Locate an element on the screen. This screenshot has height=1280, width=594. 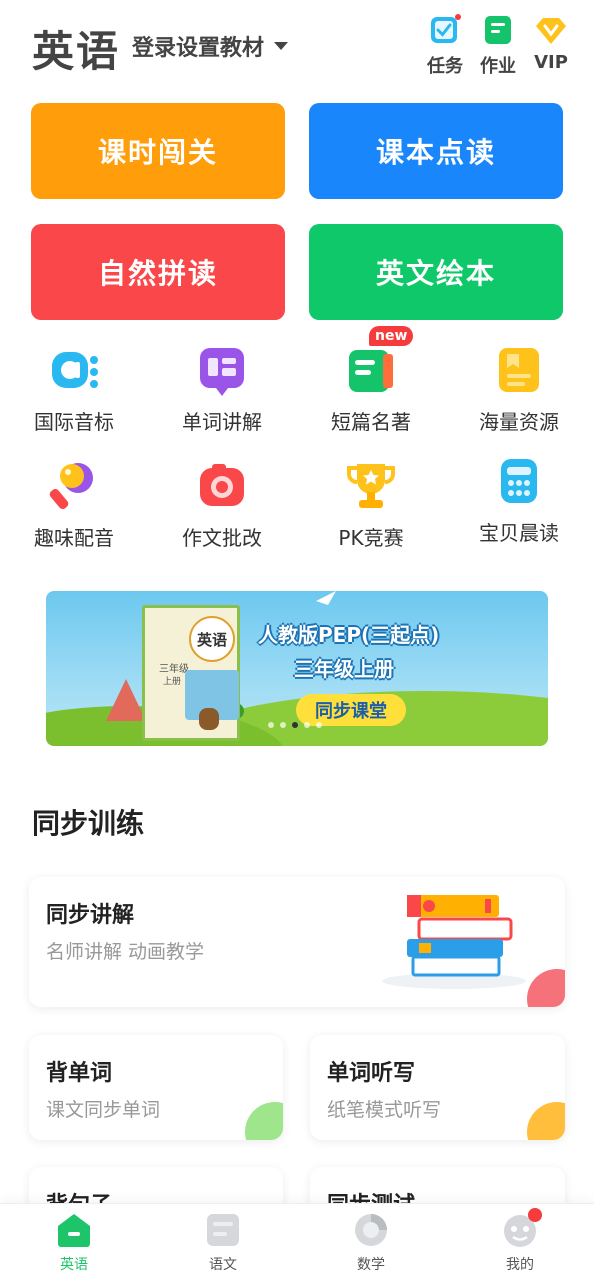
nav-english: 英语 is located at coordinates (74, 1243).